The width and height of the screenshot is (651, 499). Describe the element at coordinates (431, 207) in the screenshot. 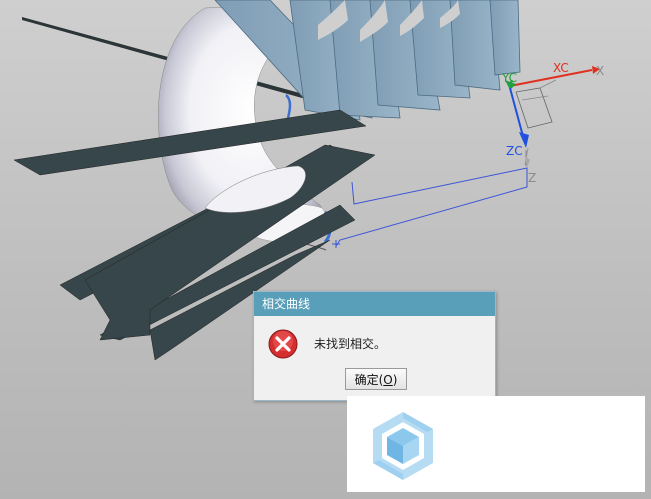

I see `selection-outline` at that location.